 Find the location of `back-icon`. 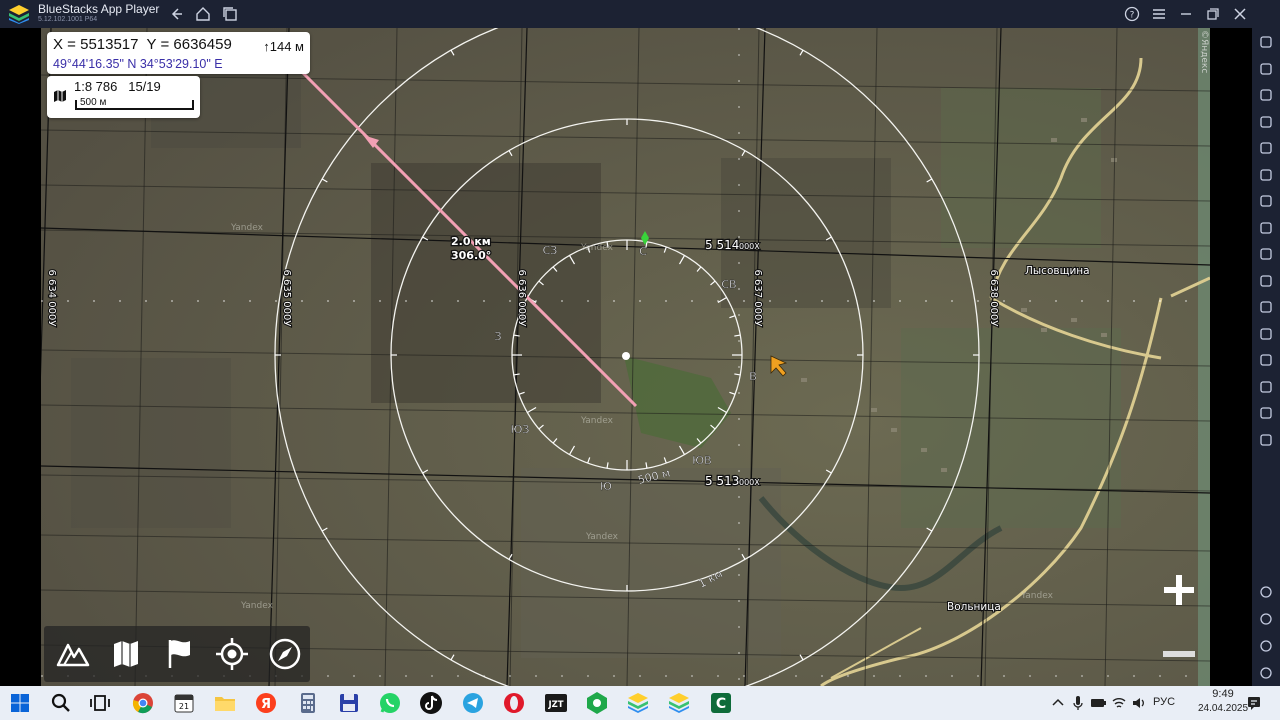

back-icon is located at coordinates (176, 14).